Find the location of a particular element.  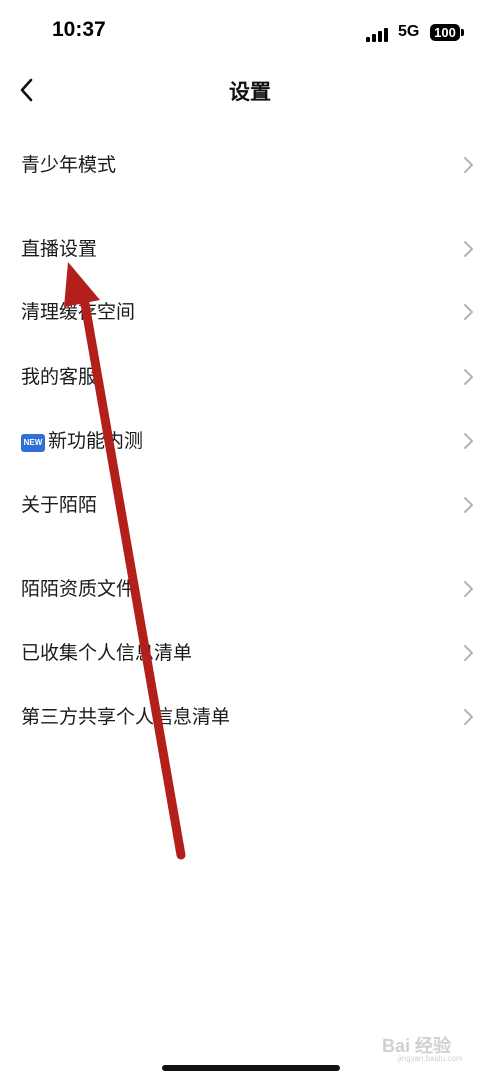

settings-item-label: 青少年模式 is located at coordinates (69, 165).